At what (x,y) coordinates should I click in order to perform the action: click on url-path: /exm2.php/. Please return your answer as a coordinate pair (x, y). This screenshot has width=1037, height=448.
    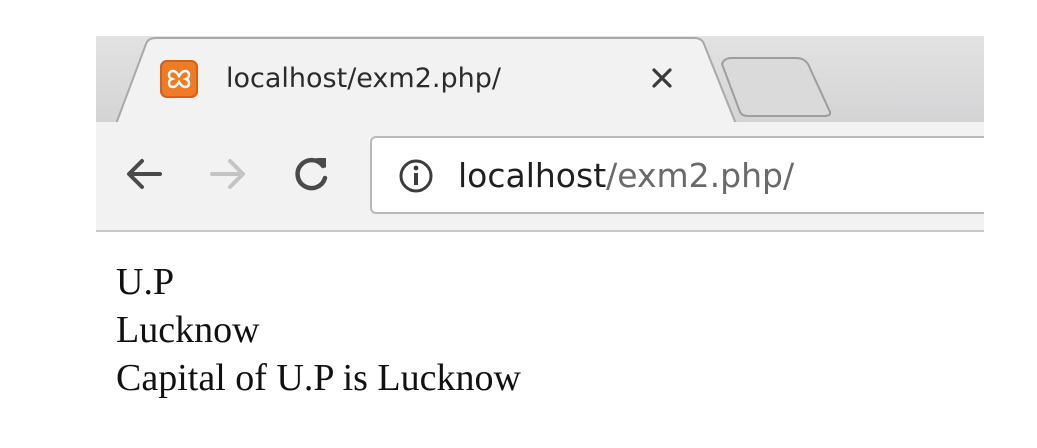
    Looking at the image, I should click on (700, 175).